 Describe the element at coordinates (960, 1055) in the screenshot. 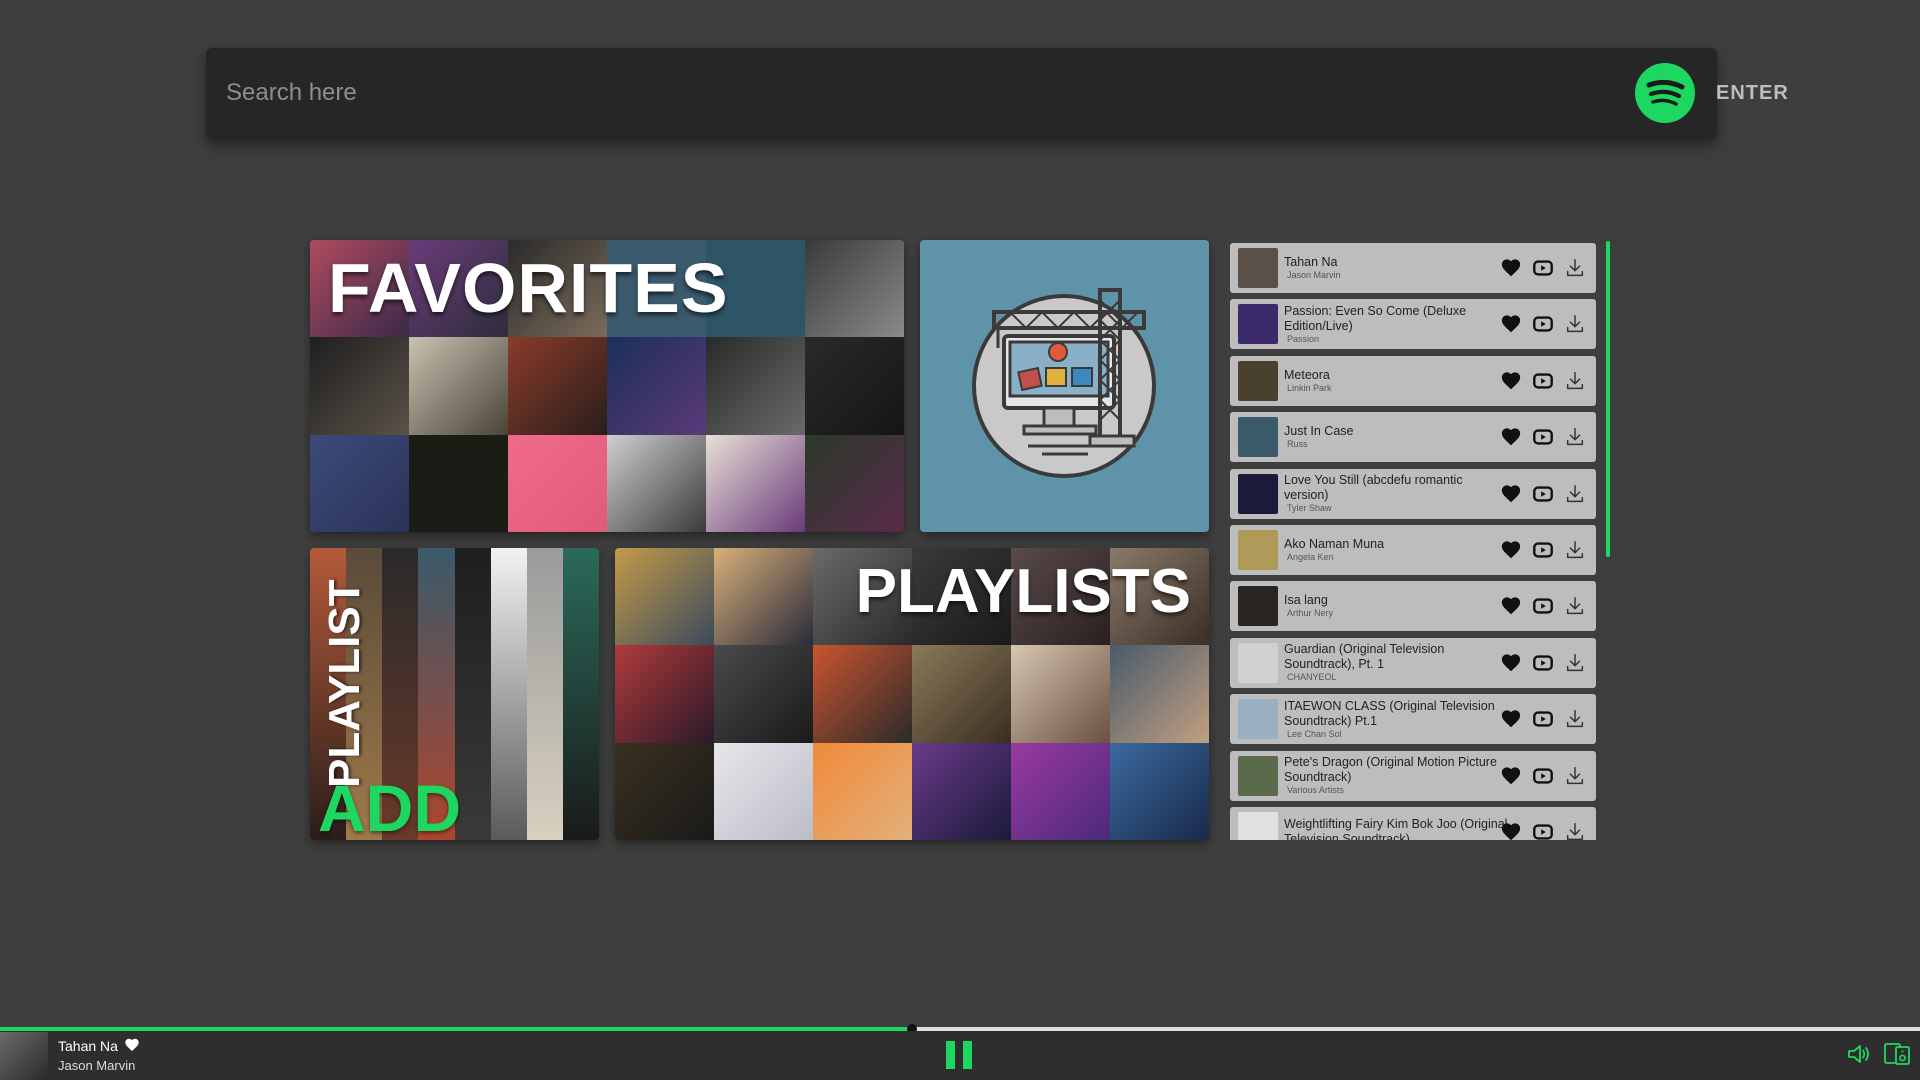

I see `pause-button` at that location.